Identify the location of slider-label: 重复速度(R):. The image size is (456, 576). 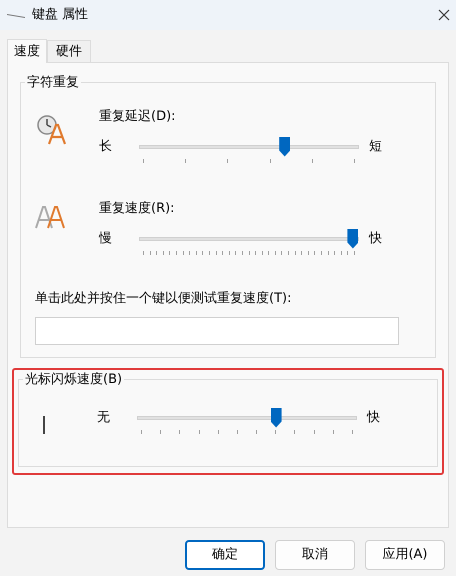
(137, 209).